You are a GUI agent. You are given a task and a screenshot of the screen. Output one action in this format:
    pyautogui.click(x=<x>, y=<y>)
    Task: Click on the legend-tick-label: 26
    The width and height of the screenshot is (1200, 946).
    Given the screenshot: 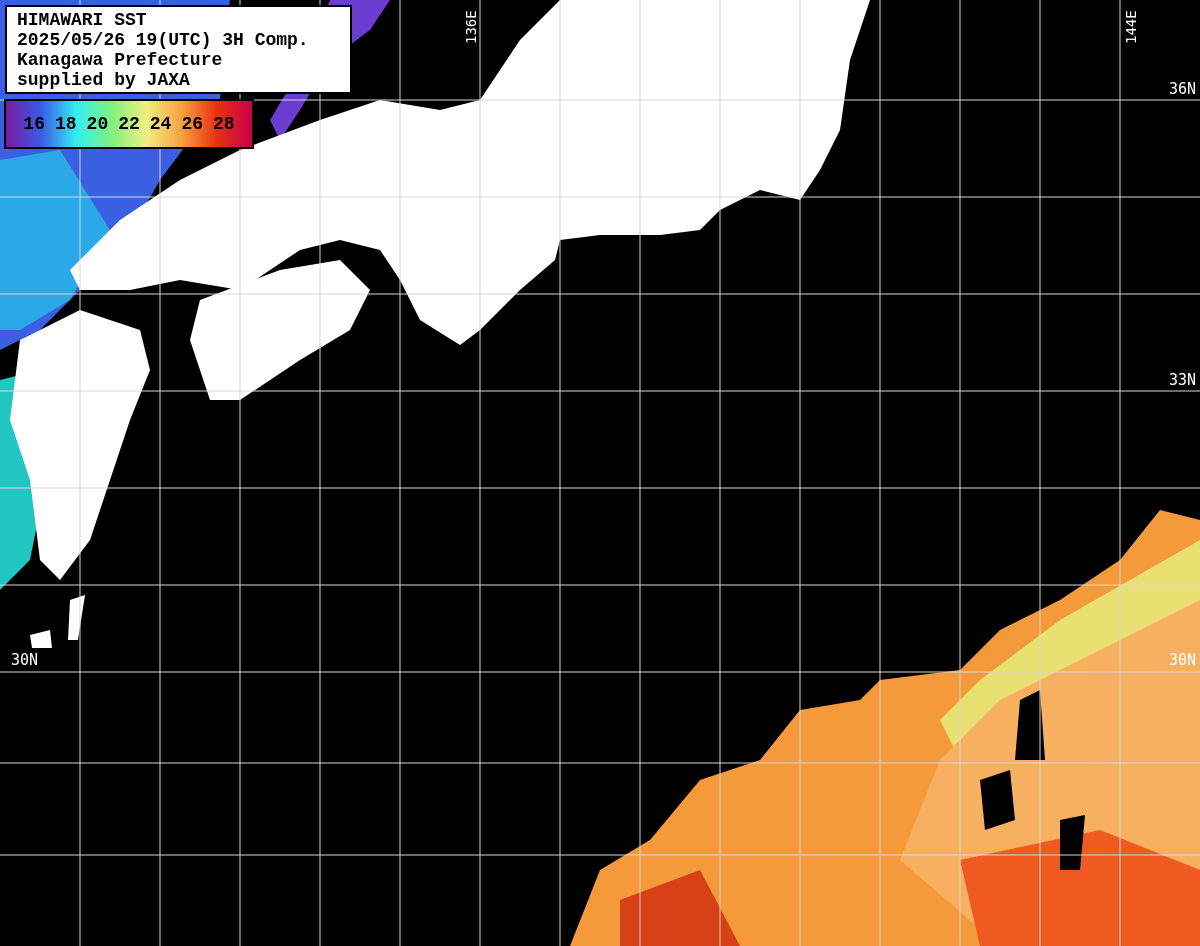 What is the action you would take?
    pyautogui.click(x=192, y=124)
    